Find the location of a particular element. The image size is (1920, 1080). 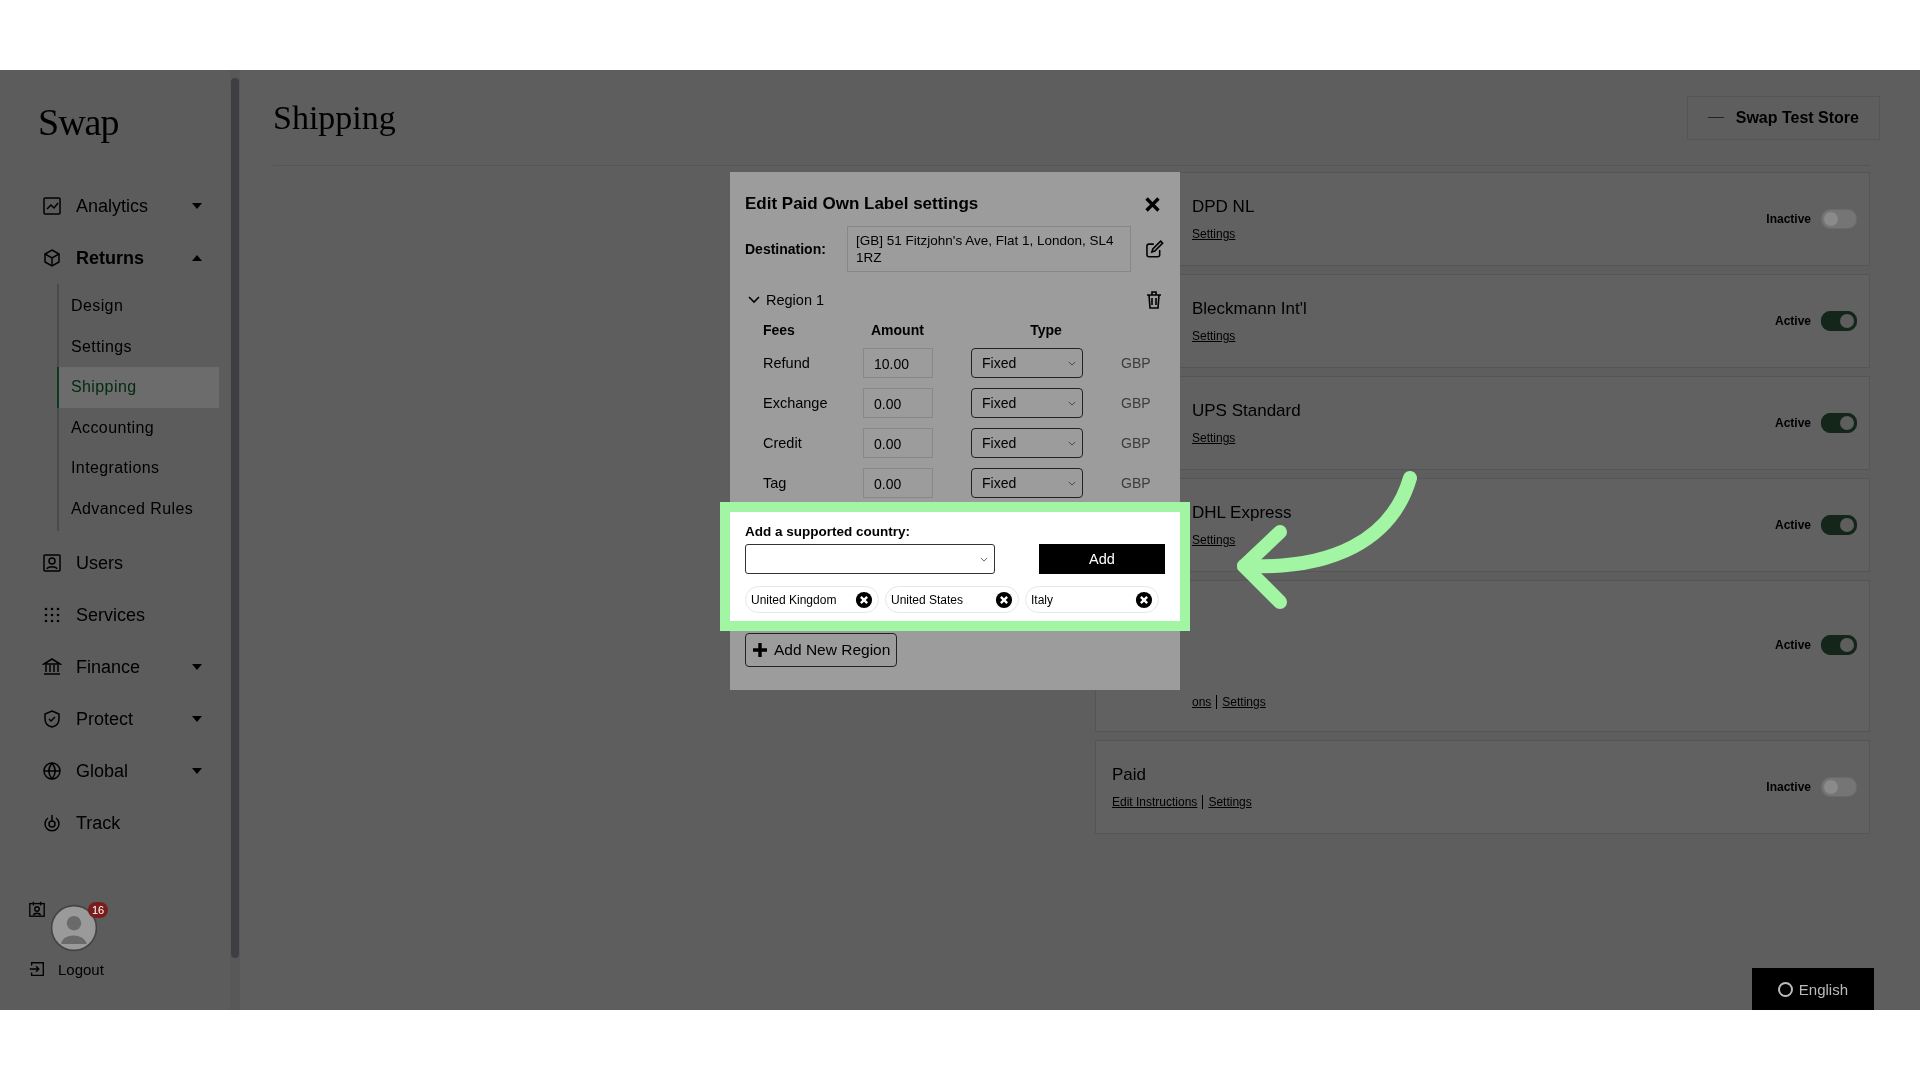

chart-icon is located at coordinates (52, 206).